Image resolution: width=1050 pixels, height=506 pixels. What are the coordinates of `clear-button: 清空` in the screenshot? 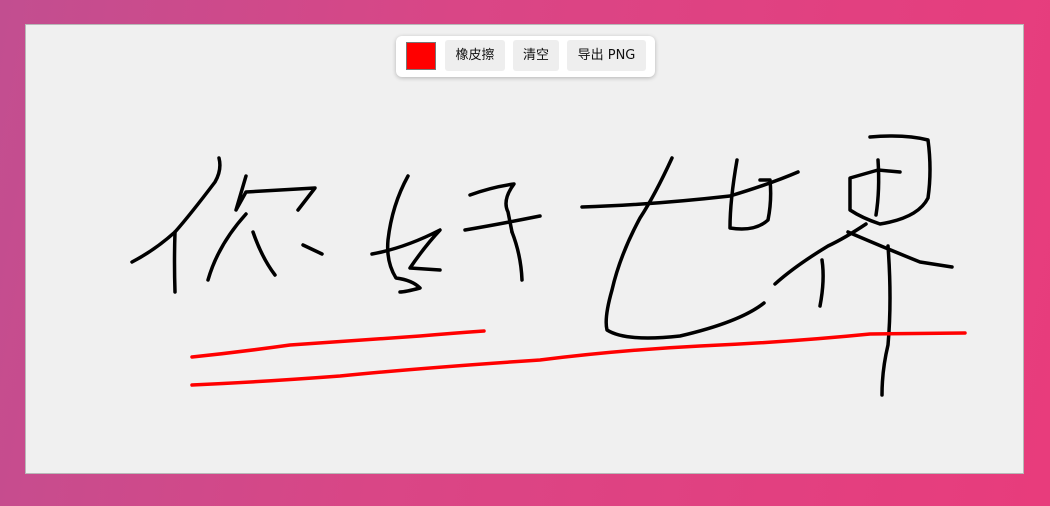 It's located at (536, 55).